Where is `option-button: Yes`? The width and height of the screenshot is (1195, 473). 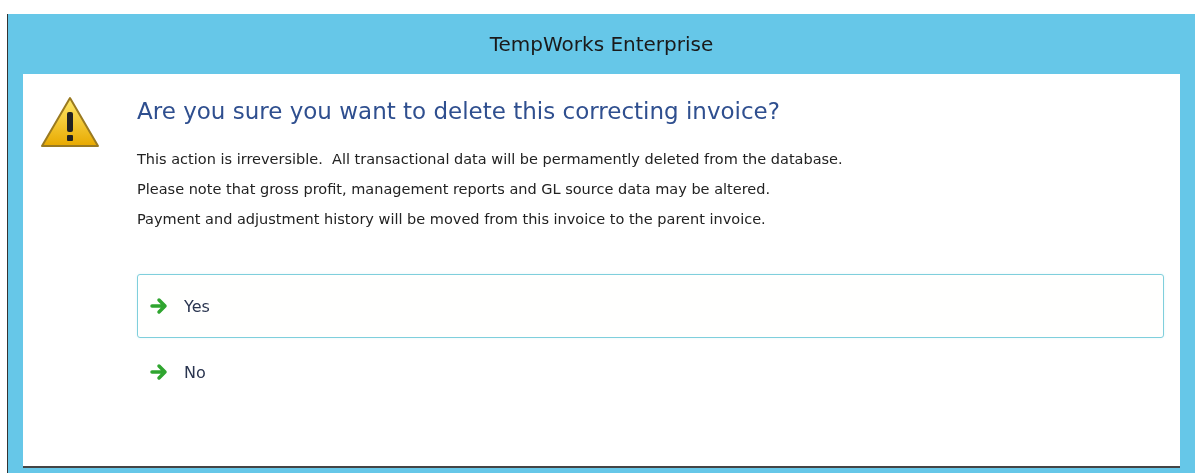 option-button: Yes is located at coordinates (650, 306).